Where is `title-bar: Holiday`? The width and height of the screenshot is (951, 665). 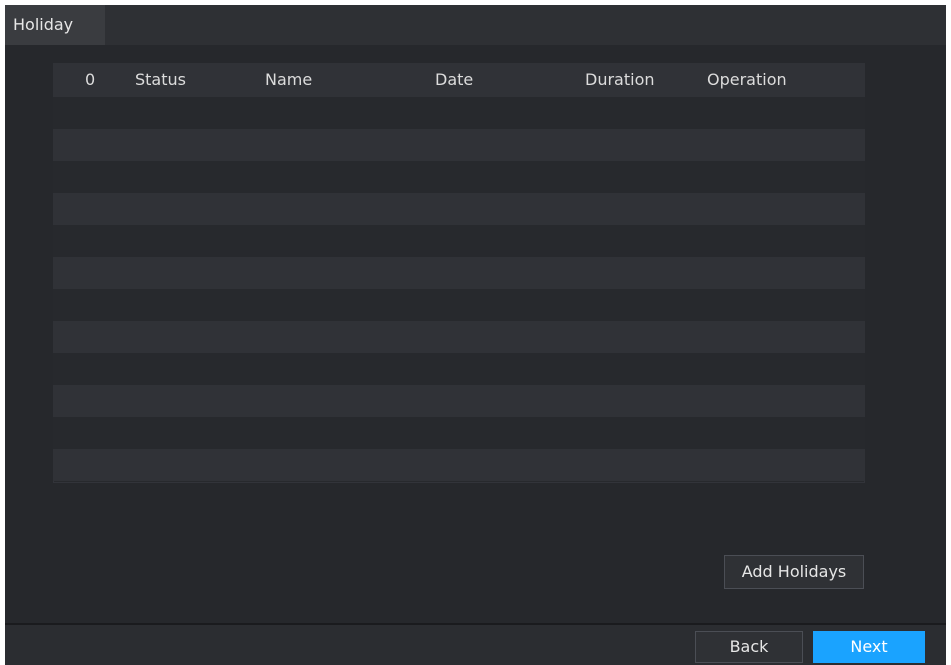
title-bar: Holiday is located at coordinates (475, 25).